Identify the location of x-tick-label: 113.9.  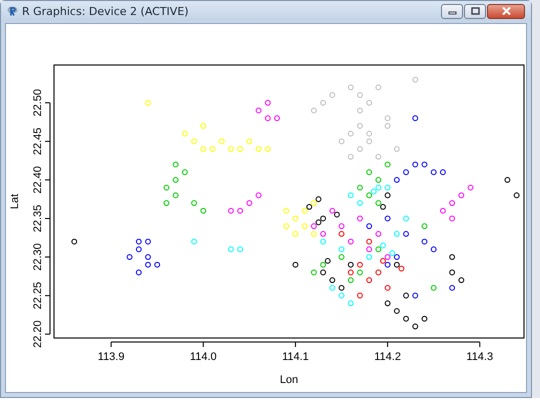
(111, 357).